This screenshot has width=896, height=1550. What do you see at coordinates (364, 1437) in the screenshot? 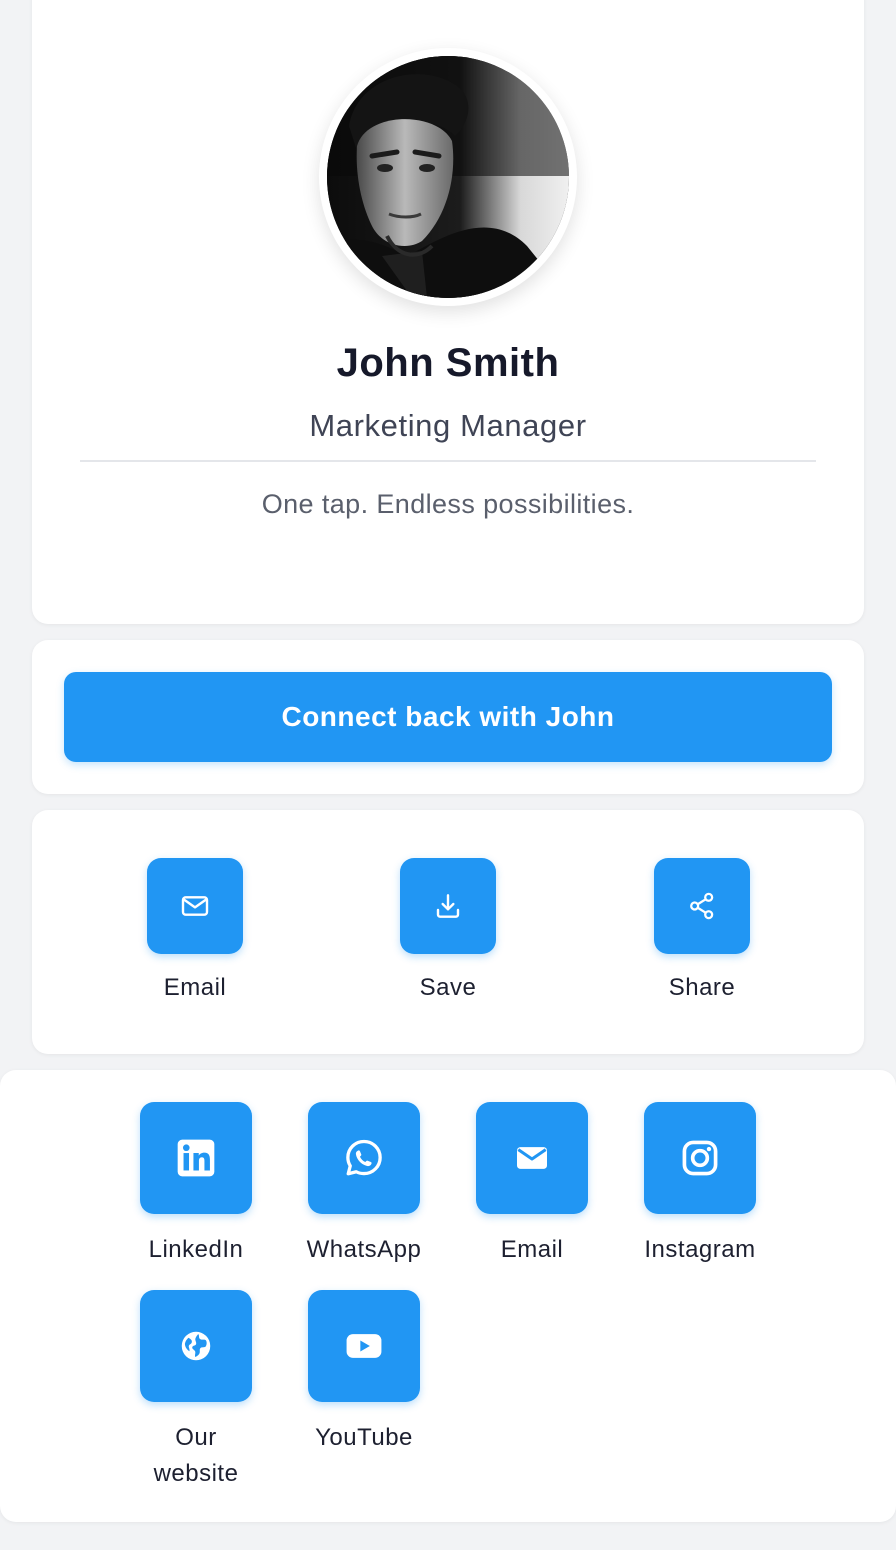
I see `youtube-label: YouTube` at bounding box center [364, 1437].